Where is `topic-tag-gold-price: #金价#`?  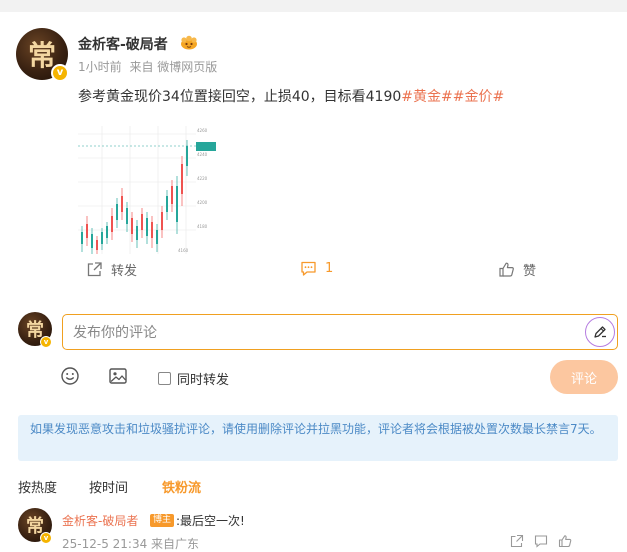
topic-tag-gold-price: #金价# is located at coordinates (478, 97).